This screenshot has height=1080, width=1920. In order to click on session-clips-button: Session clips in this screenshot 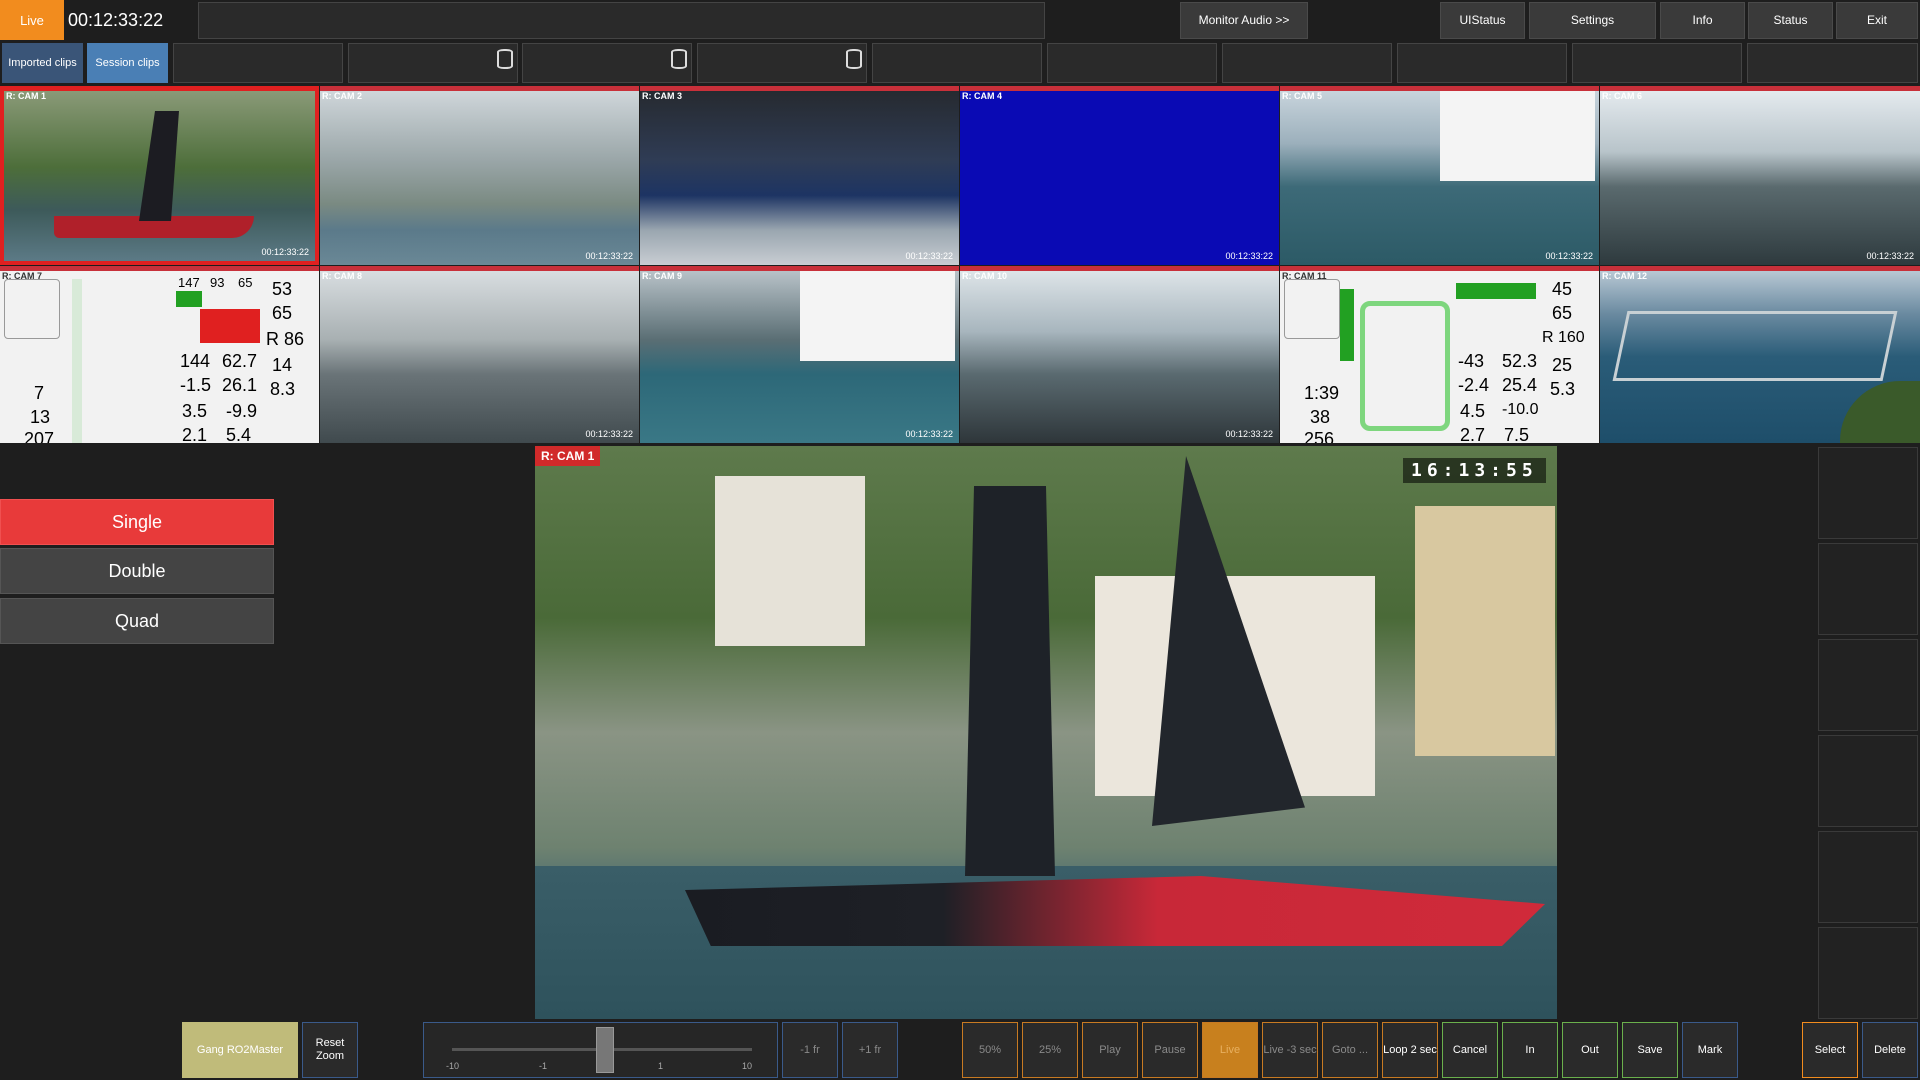, I will do `click(127, 63)`.